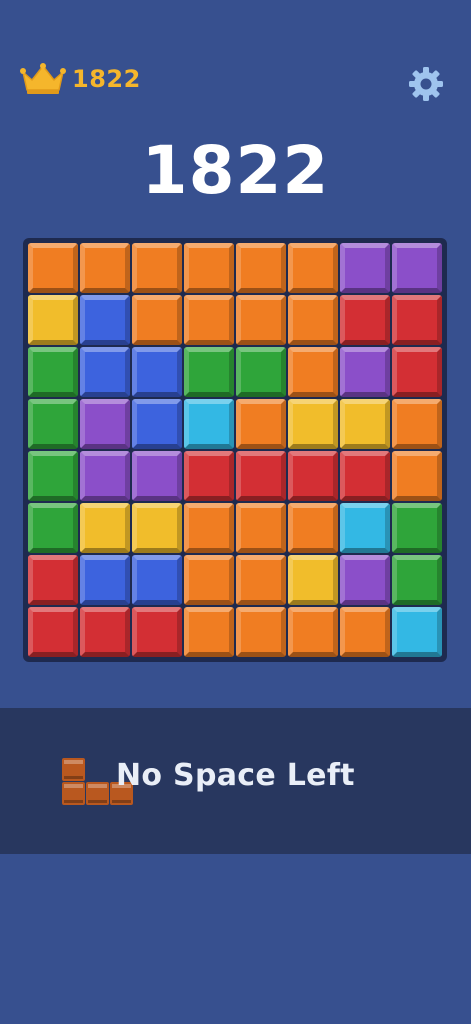 The height and width of the screenshot is (1024, 471). Describe the element at coordinates (235, 775) in the screenshot. I see `no-space-message: No Space Left` at that location.